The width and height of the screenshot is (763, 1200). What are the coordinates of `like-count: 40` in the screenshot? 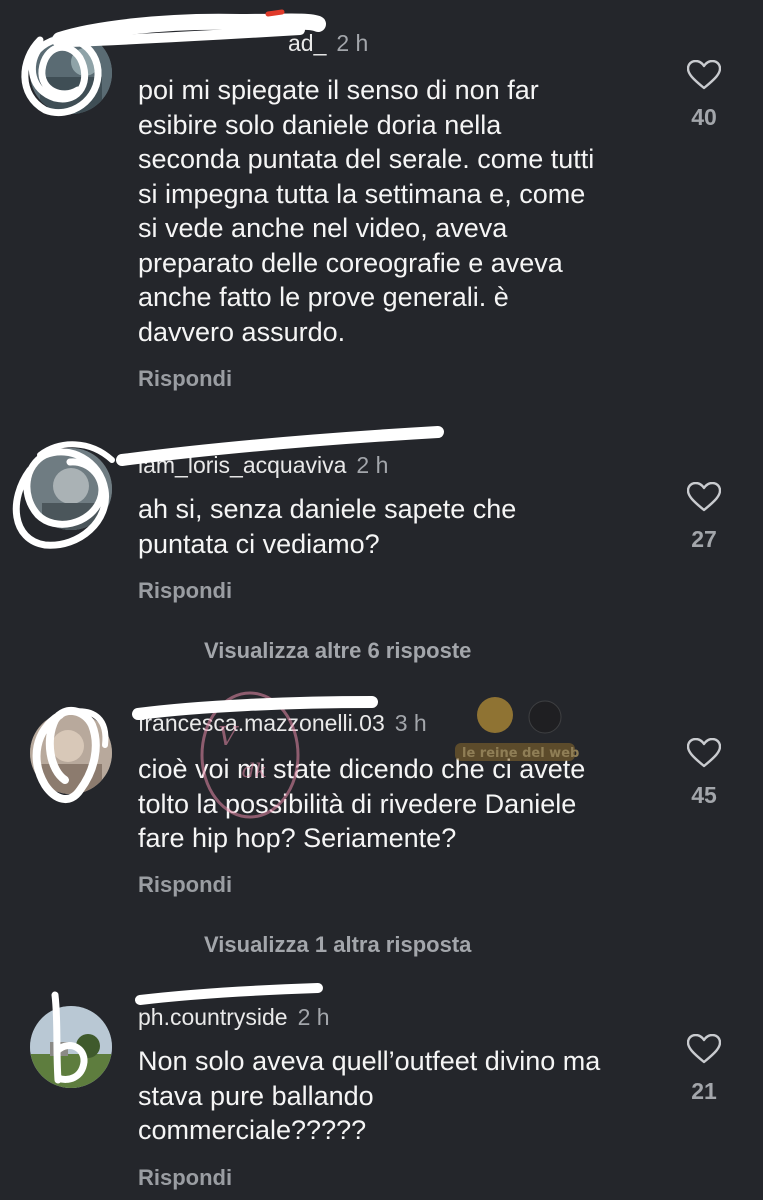 It's located at (704, 117).